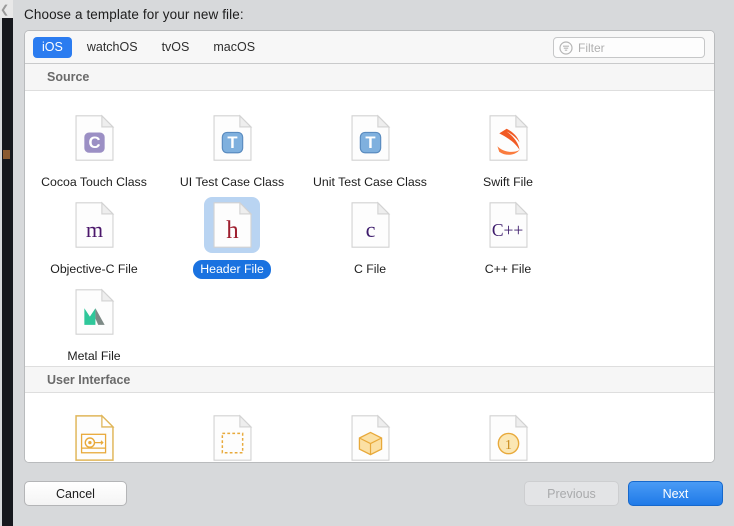  I want to click on svg-text: m, so click(93, 229).